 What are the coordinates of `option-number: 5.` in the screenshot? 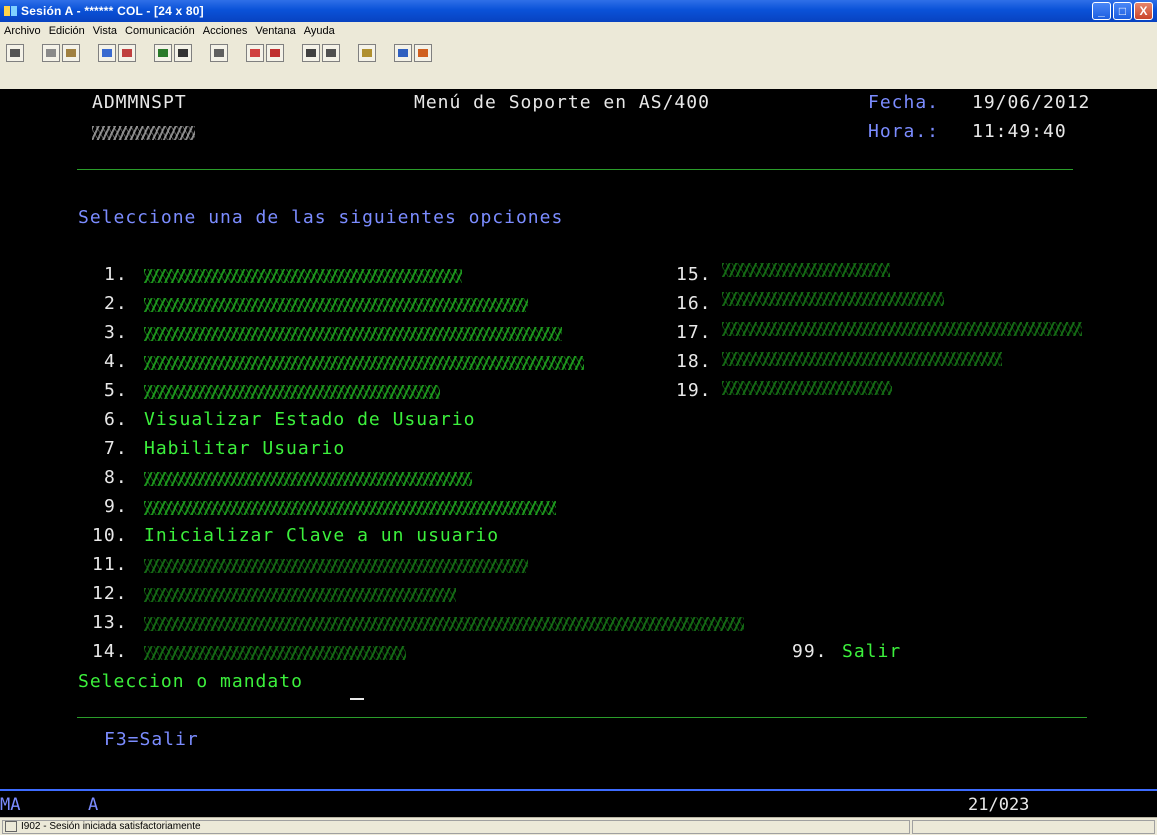 It's located at (116, 390).